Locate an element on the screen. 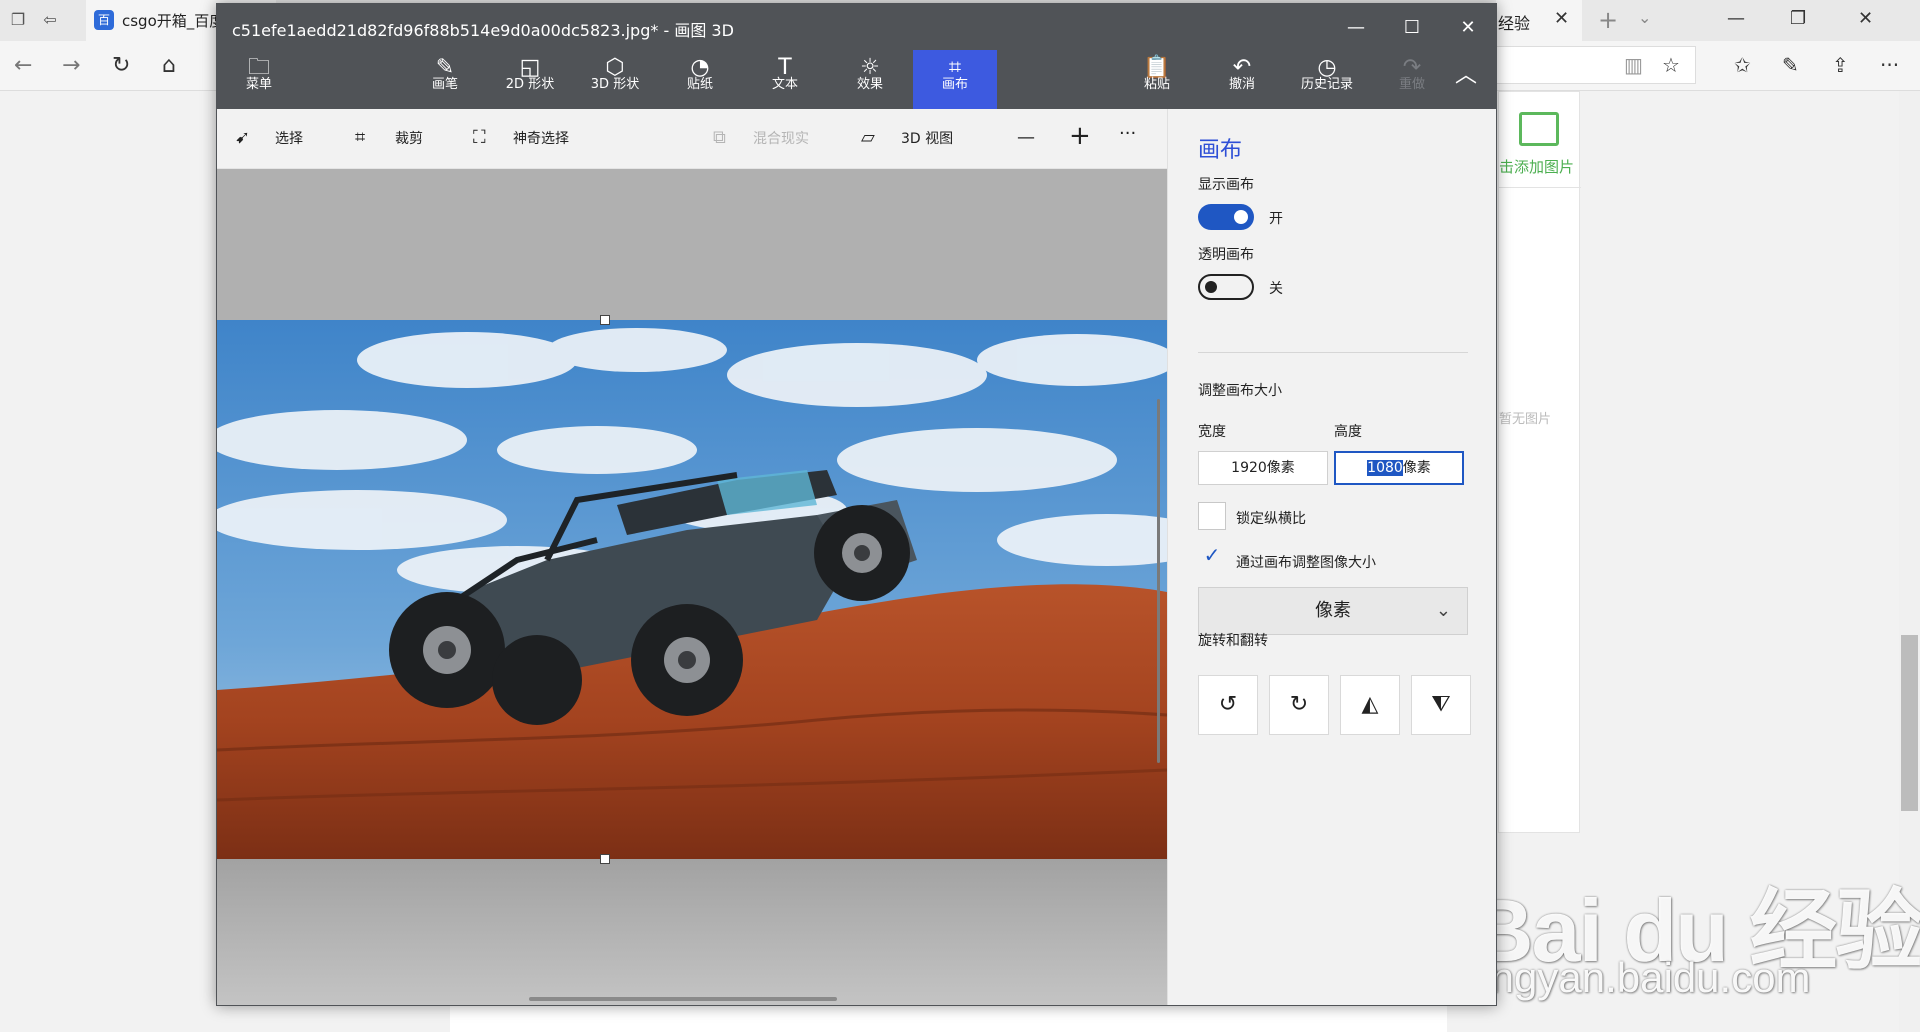  tab-list-chevron-icon: ⌄ is located at coordinates (1644, 17).